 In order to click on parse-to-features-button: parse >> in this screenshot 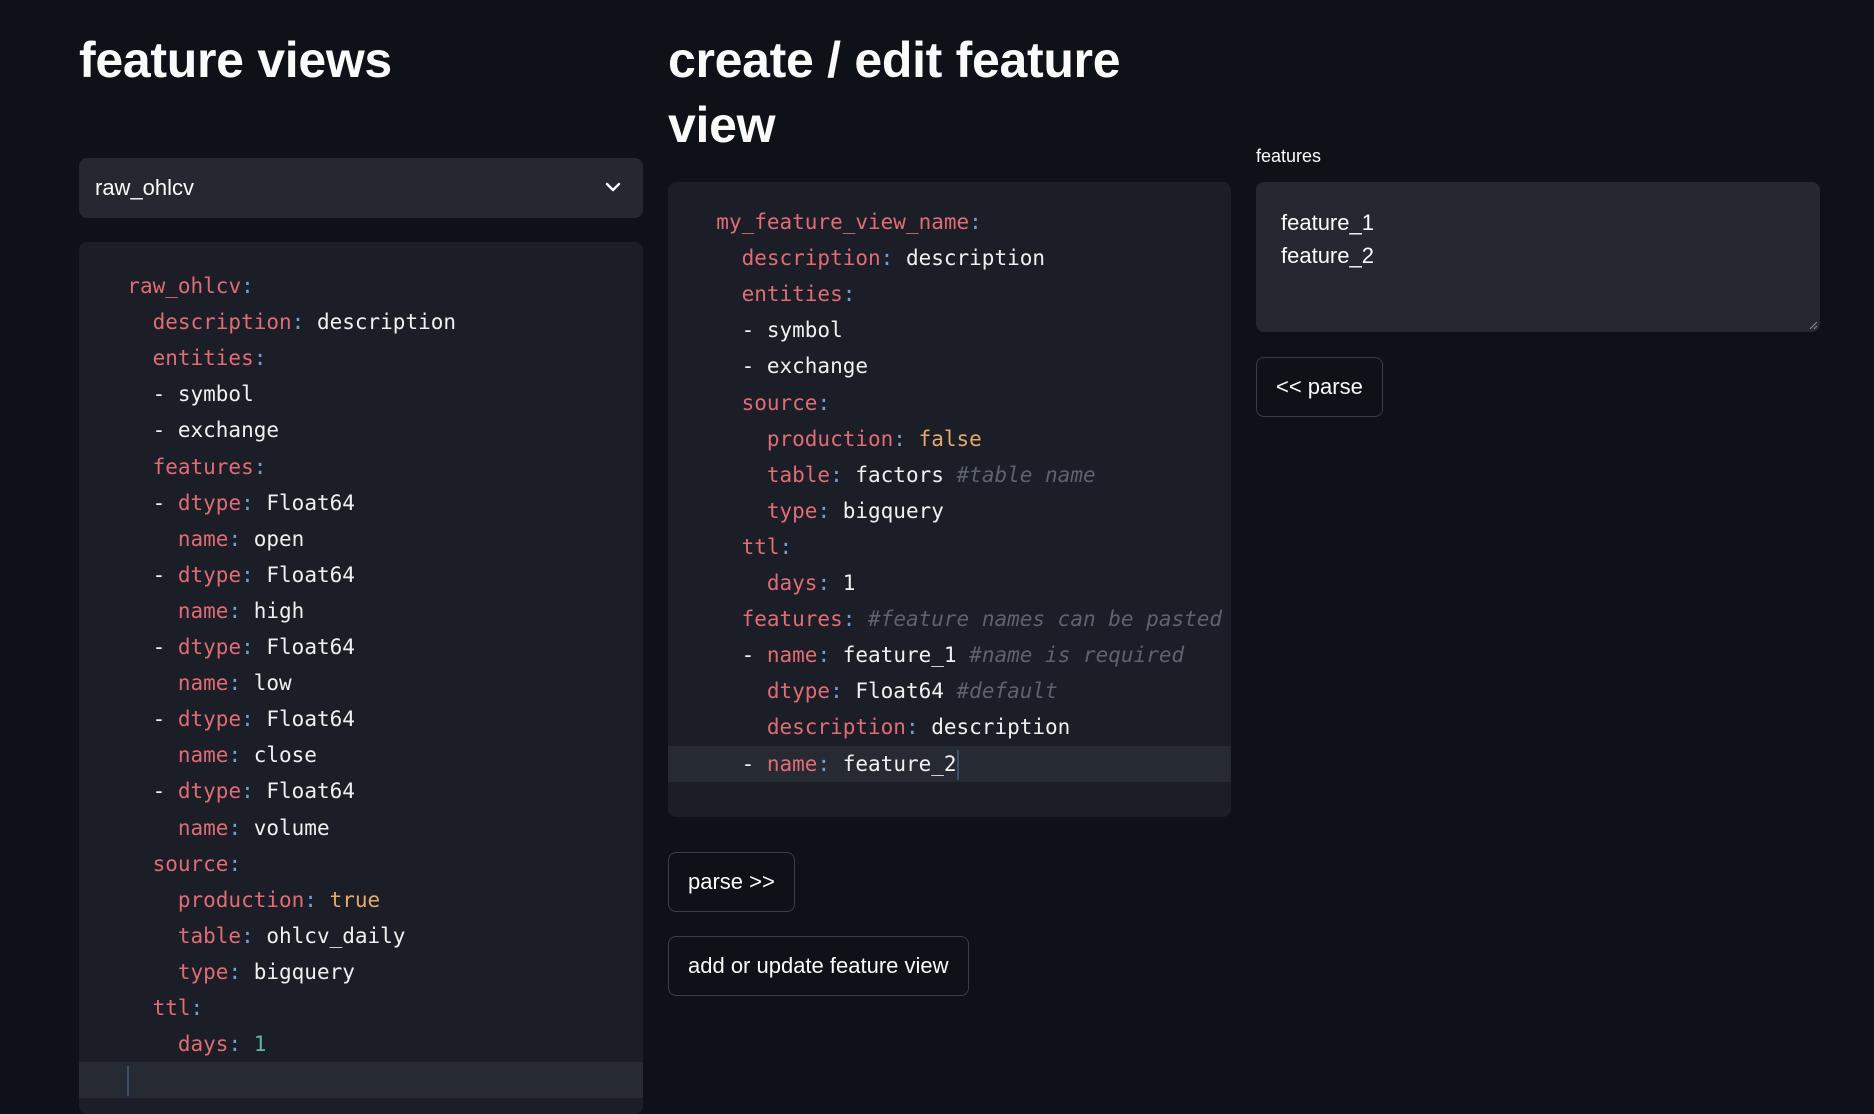, I will do `click(731, 882)`.